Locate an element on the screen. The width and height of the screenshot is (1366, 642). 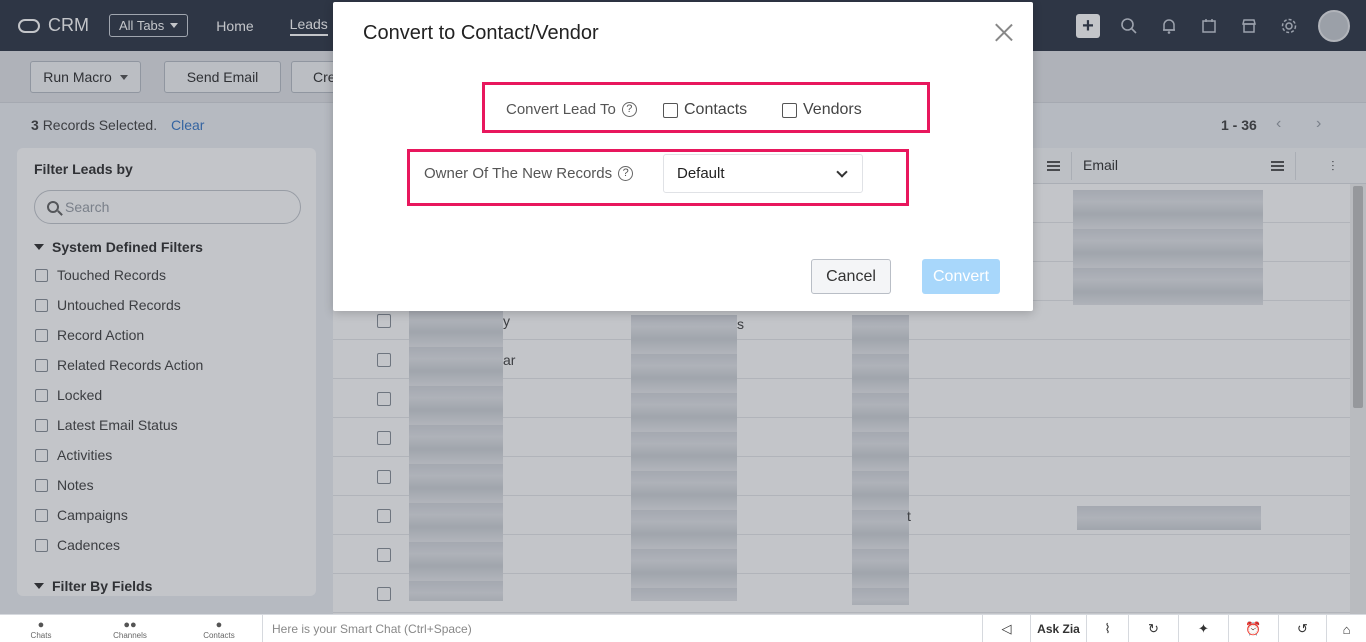
chats-shortcut: ● Chats is located at coordinates (41, 629).